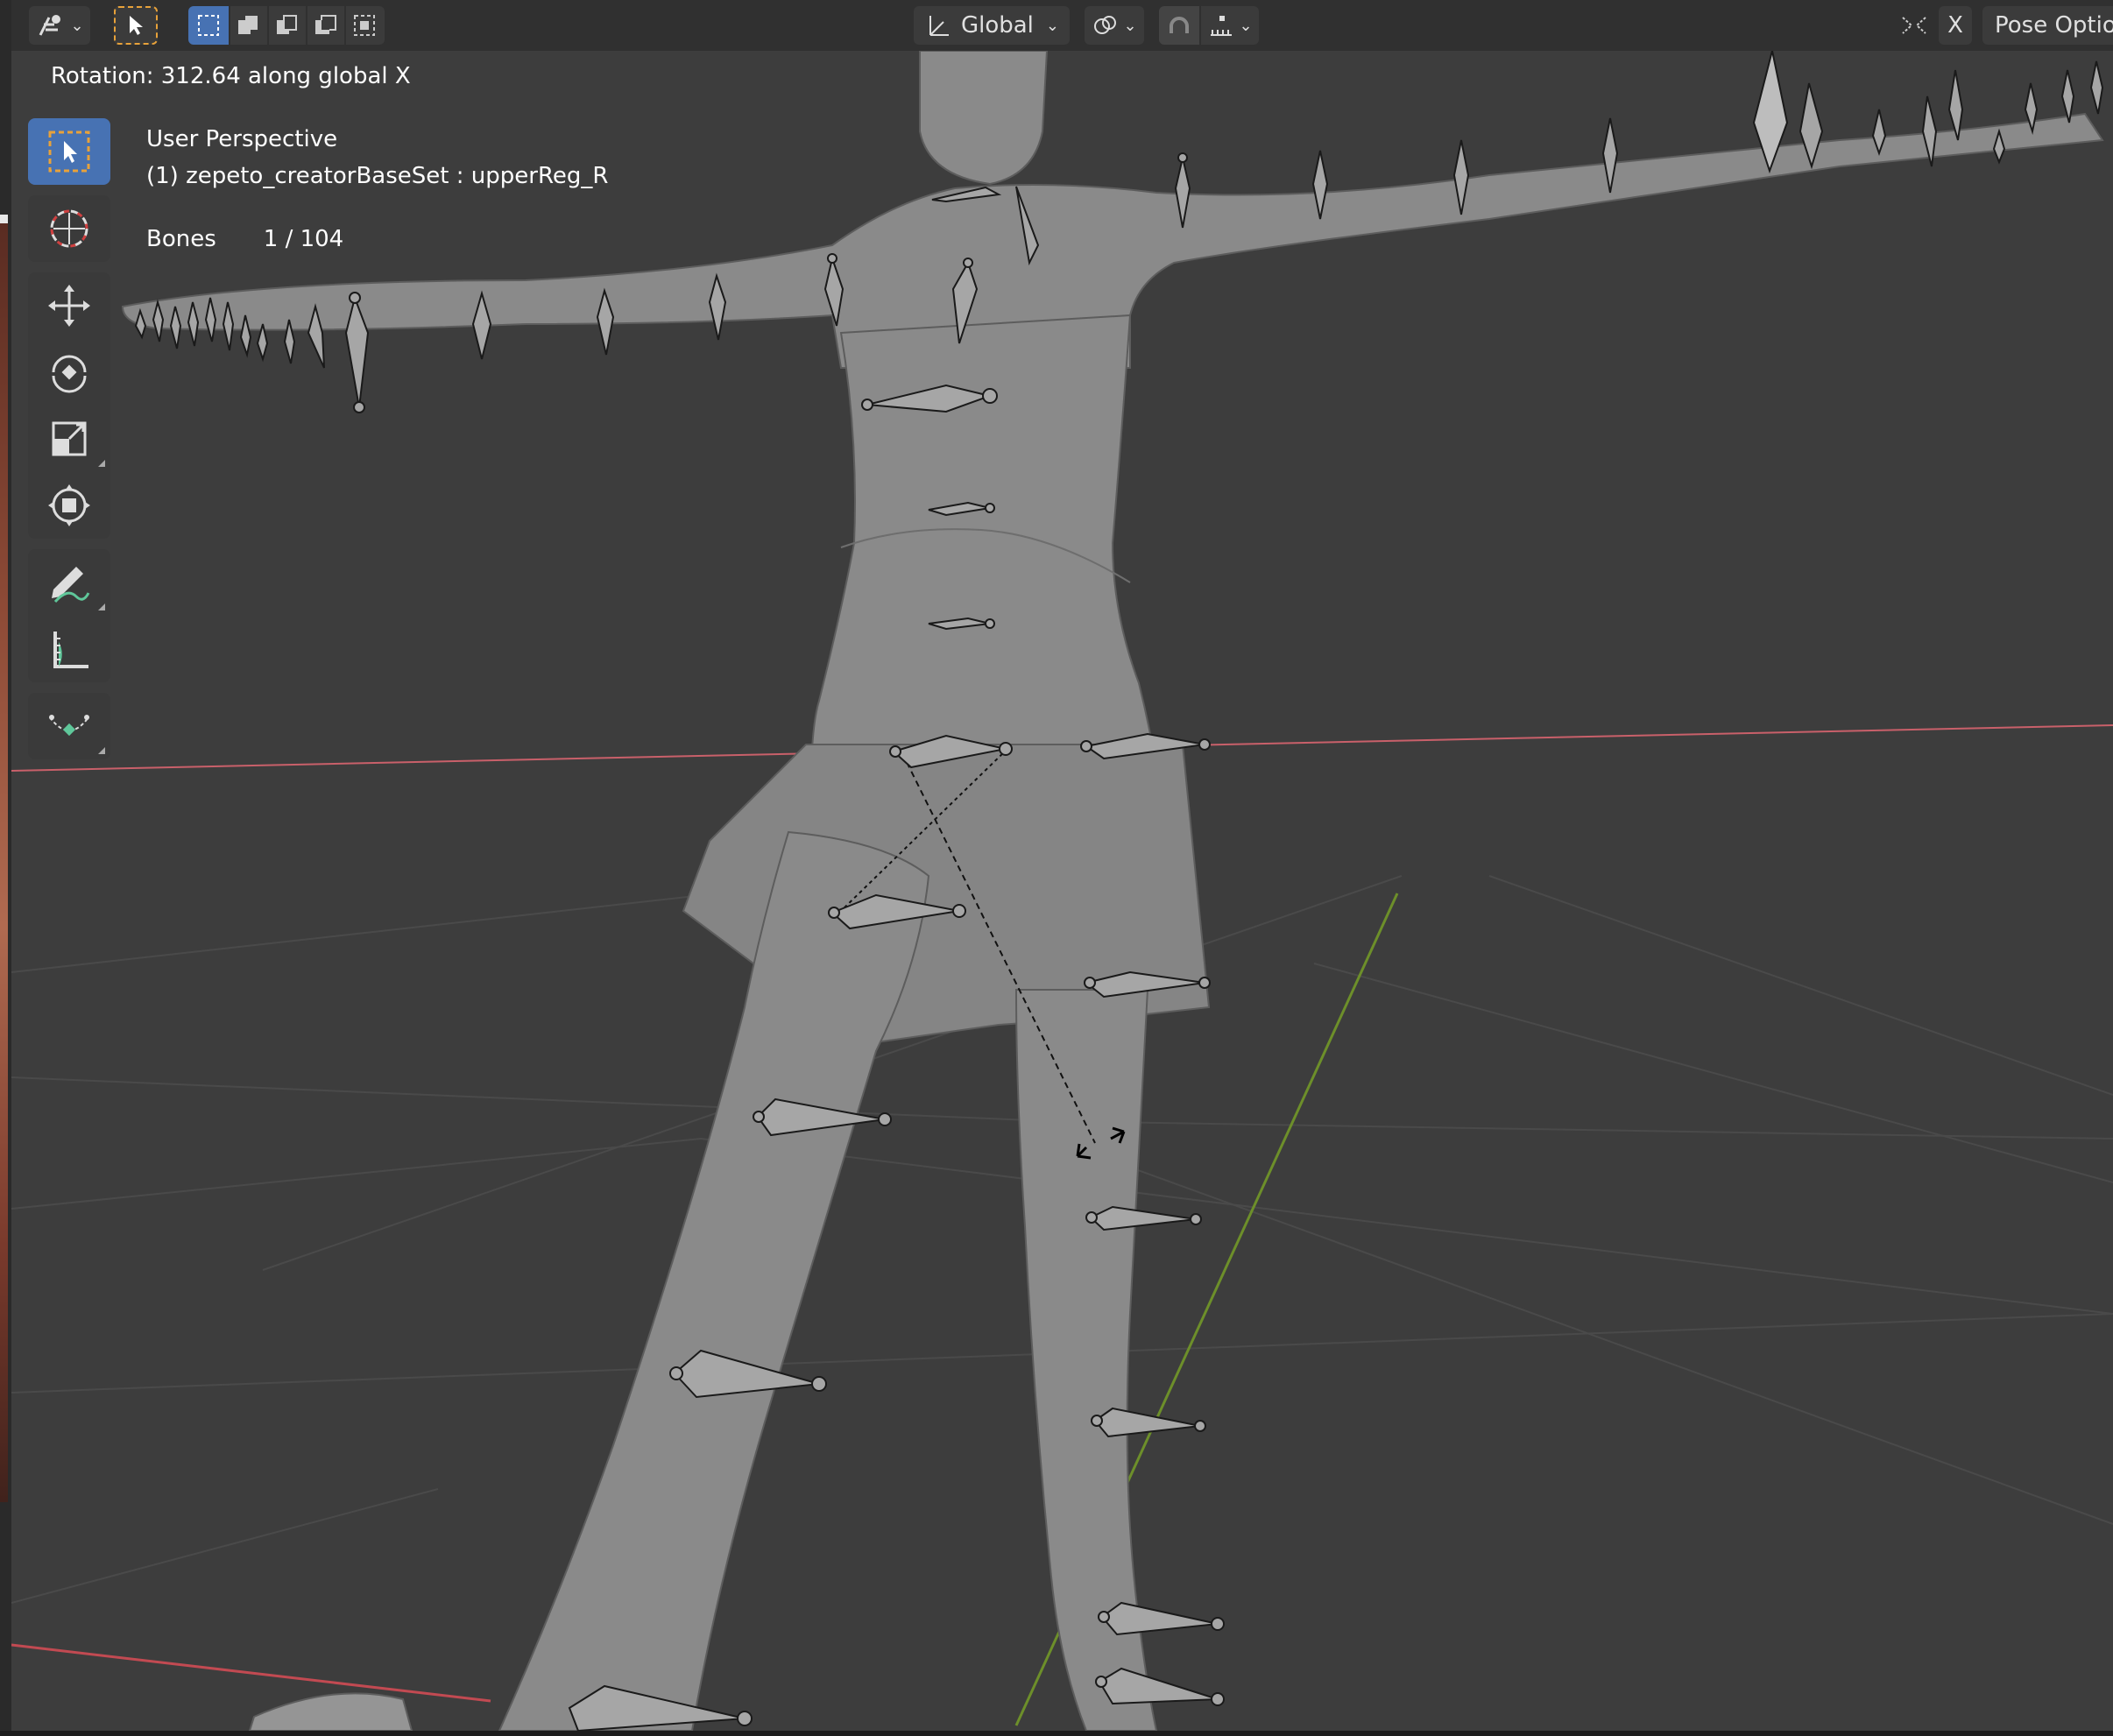 Image resolution: width=2113 pixels, height=1736 pixels. I want to click on cursor-icon, so click(69, 228).